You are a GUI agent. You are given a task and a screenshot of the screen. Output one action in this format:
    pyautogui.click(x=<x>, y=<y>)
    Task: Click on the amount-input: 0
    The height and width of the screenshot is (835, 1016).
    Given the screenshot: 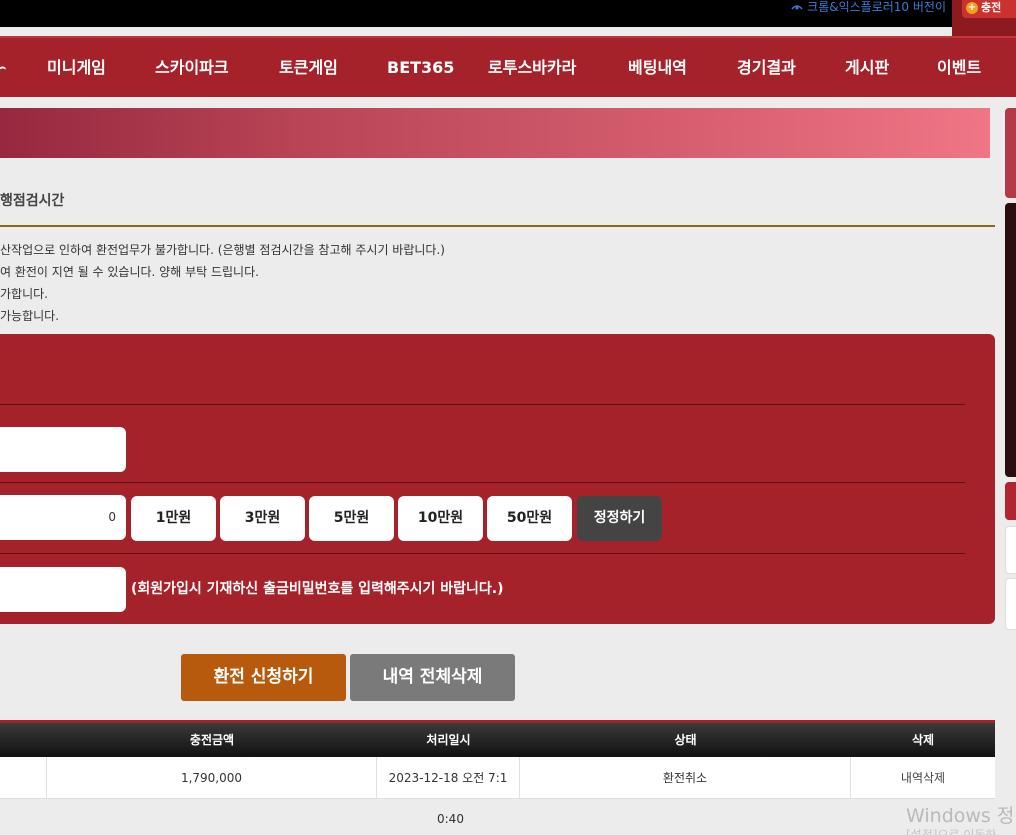 What is the action you would take?
    pyautogui.click(x=63, y=517)
    